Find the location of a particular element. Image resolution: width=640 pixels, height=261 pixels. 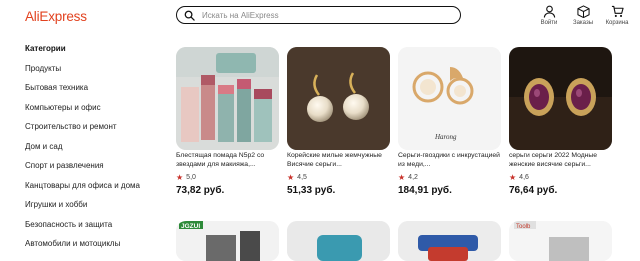

cart-icon is located at coordinates (617, 11).